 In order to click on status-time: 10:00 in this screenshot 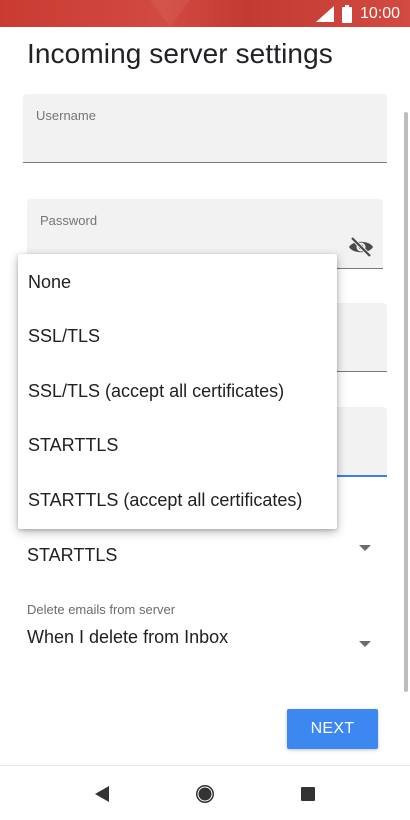, I will do `click(379, 13)`.